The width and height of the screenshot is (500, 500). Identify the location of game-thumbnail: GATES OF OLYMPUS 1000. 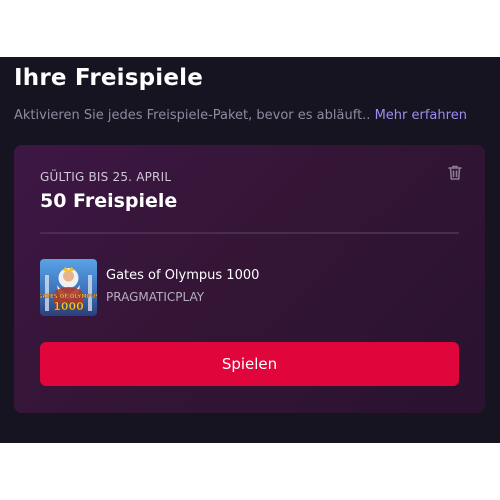
(68, 287).